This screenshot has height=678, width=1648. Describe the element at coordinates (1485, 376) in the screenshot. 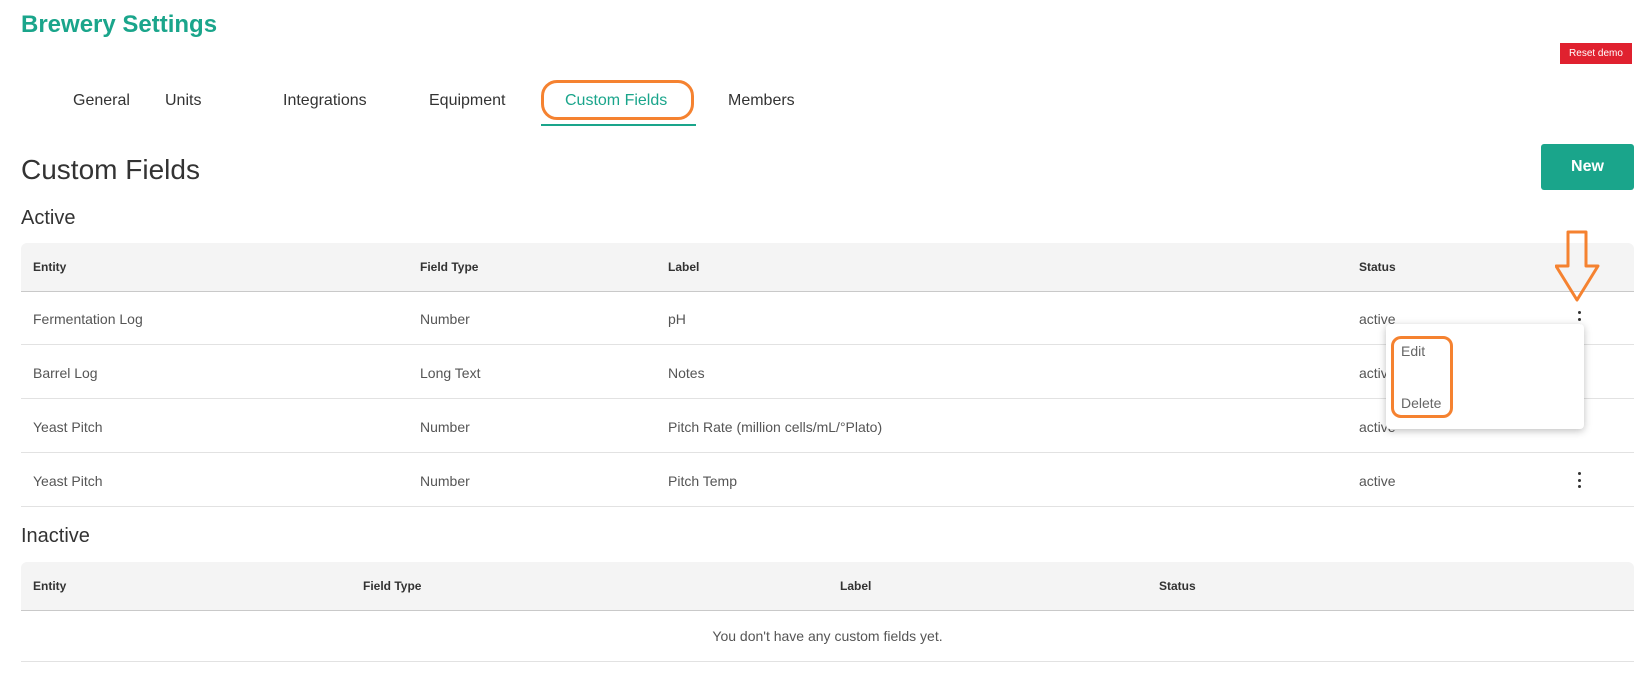

I see `row-actions-menu: Edit Delete` at that location.